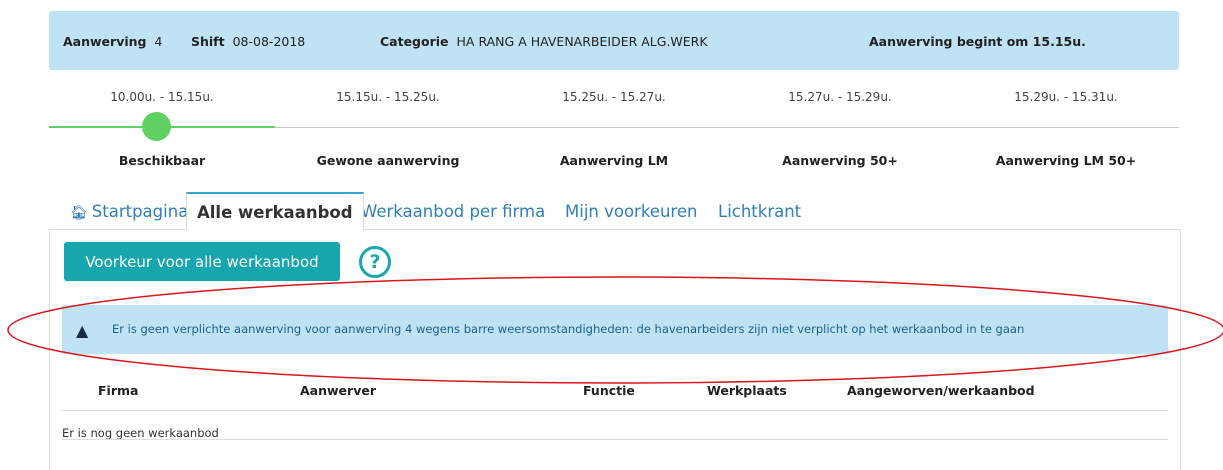 This screenshot has height=470, width=1223. I want to click on help-icon: ?, so click(375, 262).